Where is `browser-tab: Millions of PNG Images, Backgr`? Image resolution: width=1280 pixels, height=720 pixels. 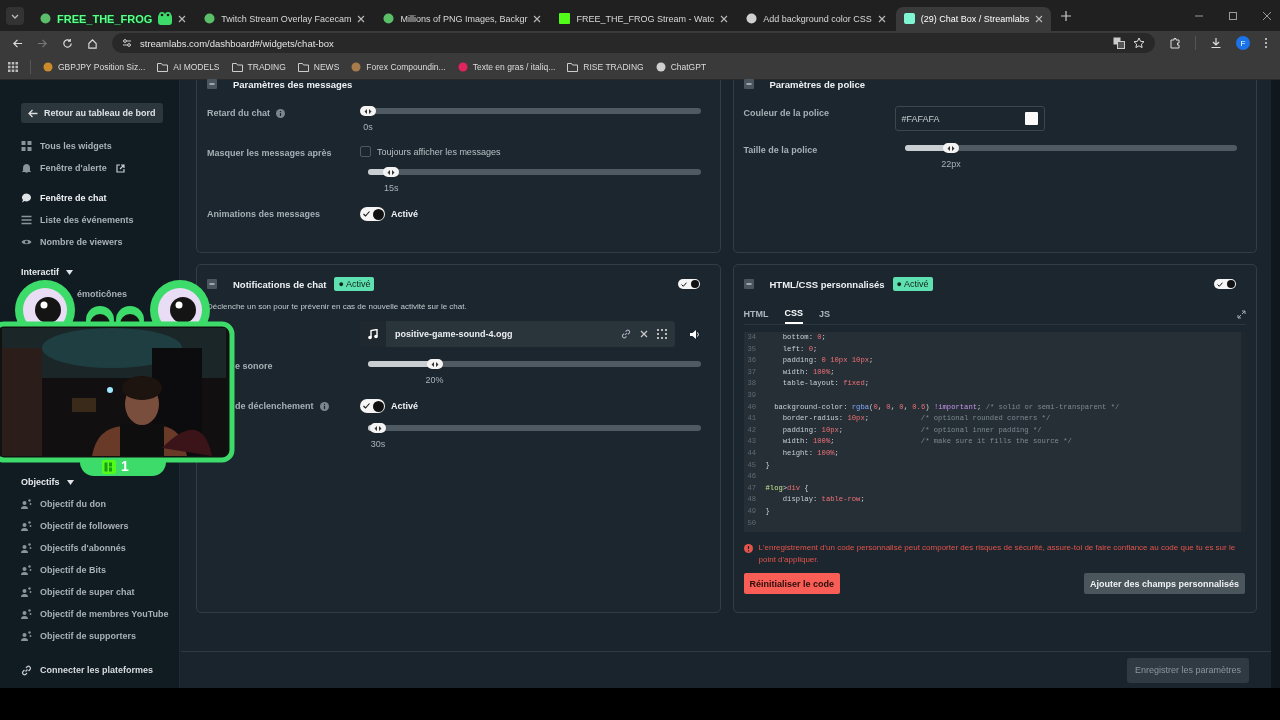 browser-tab: Millions of PNG Images, Backgr is located at coordinates (462, 18).